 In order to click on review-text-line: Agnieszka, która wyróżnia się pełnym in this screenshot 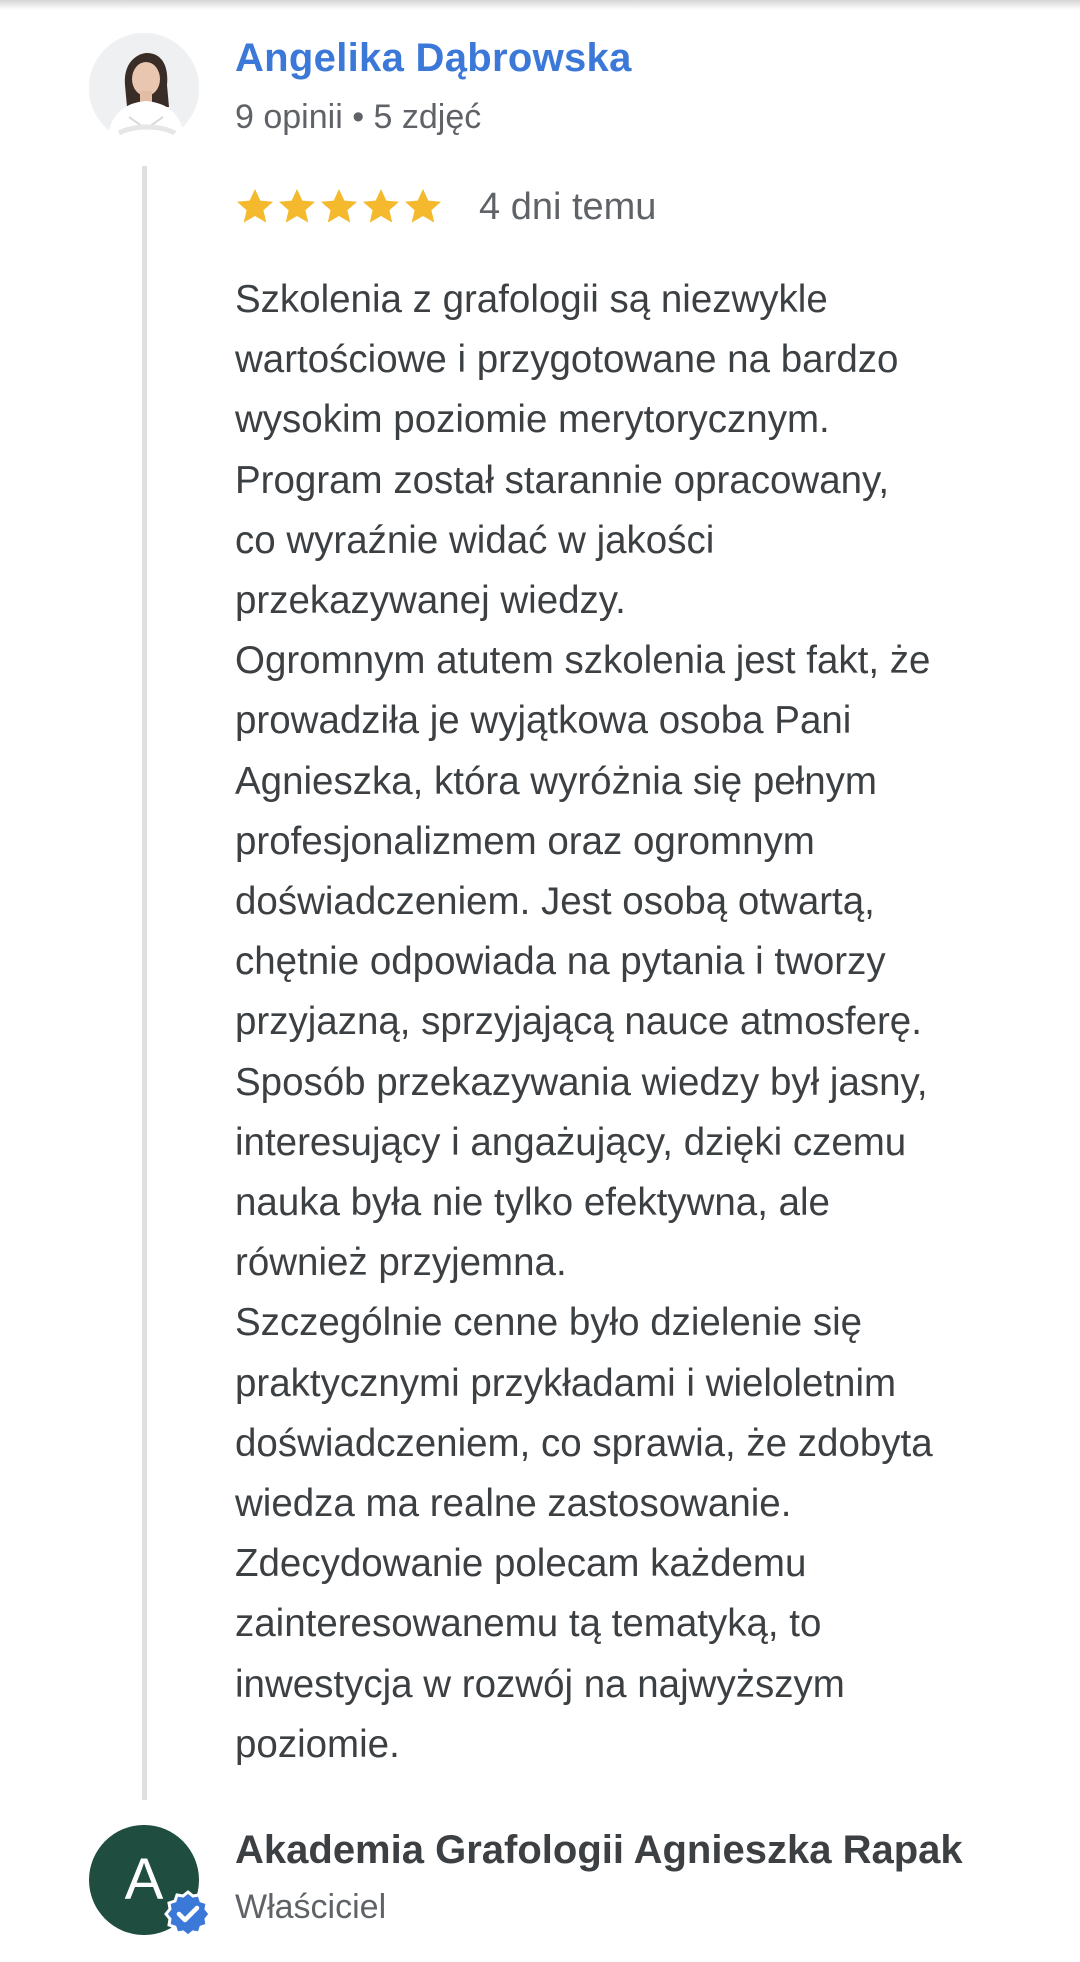, I will do `click(556, 781)`.